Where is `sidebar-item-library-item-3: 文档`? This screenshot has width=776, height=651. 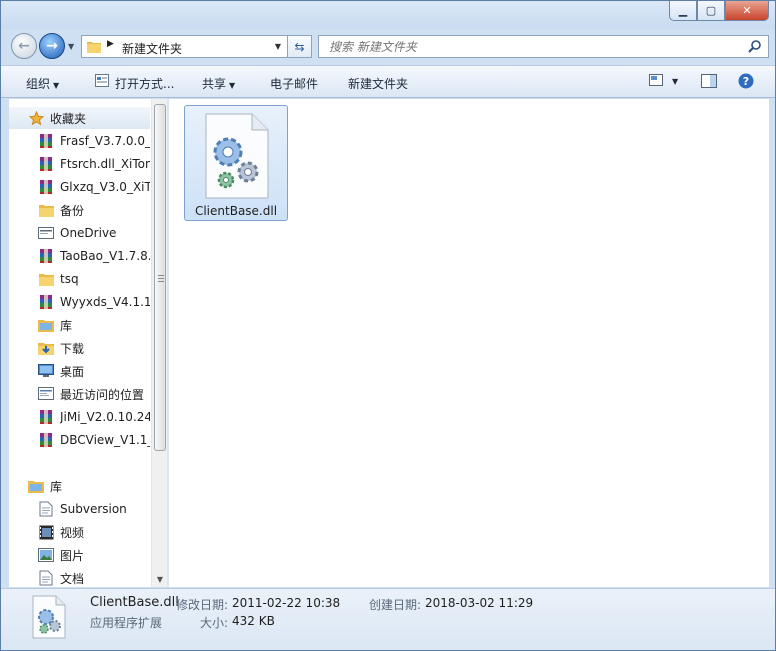 sidebar-item-library-item-3: 文档 is located at coordinates (79, 577).